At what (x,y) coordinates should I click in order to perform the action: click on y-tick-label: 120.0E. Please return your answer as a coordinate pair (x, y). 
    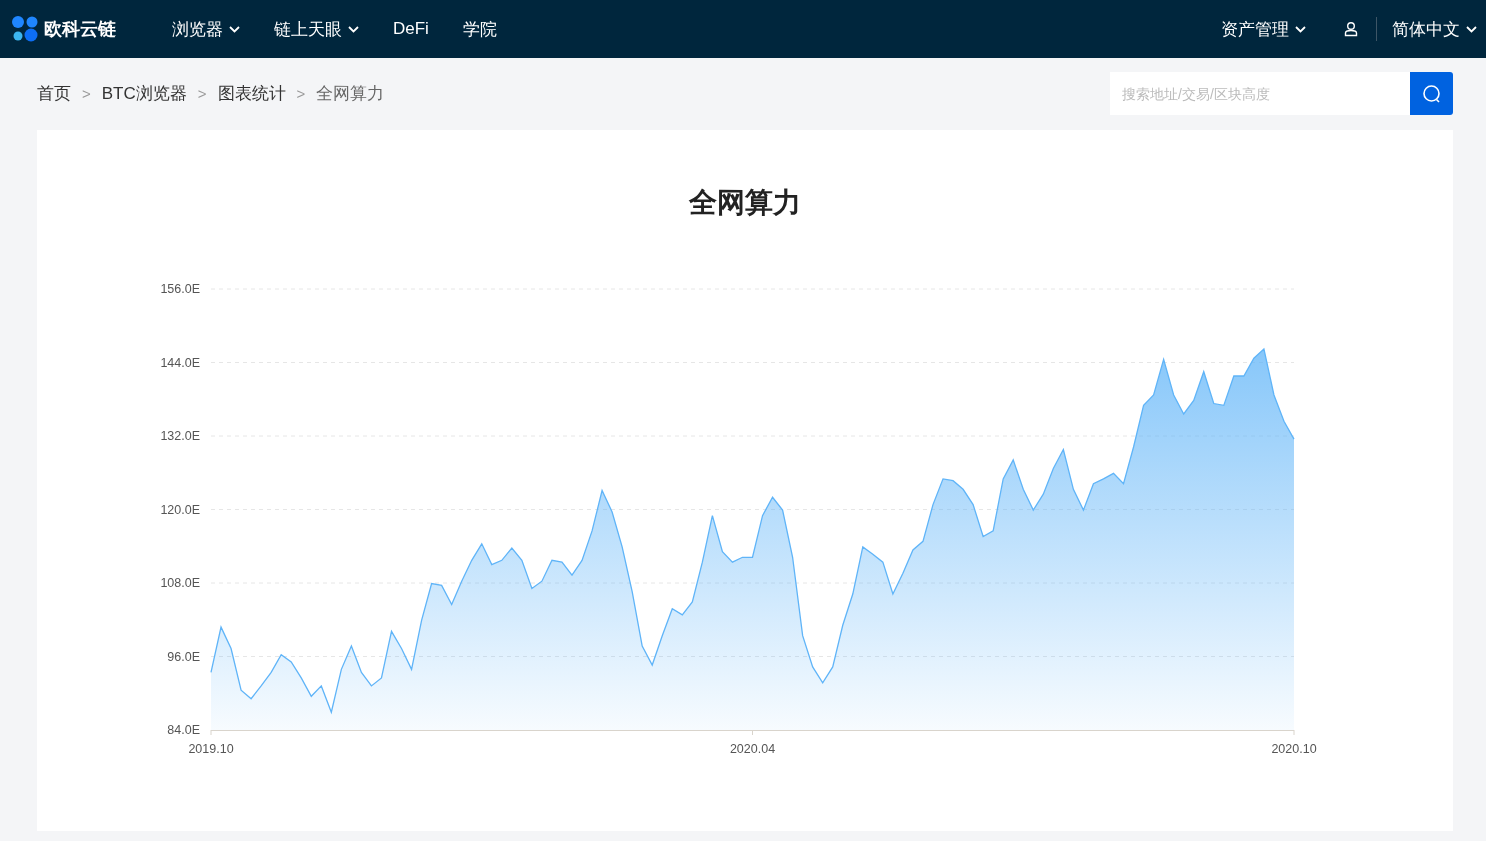
    Looking at the image, I should click on (180, 509).